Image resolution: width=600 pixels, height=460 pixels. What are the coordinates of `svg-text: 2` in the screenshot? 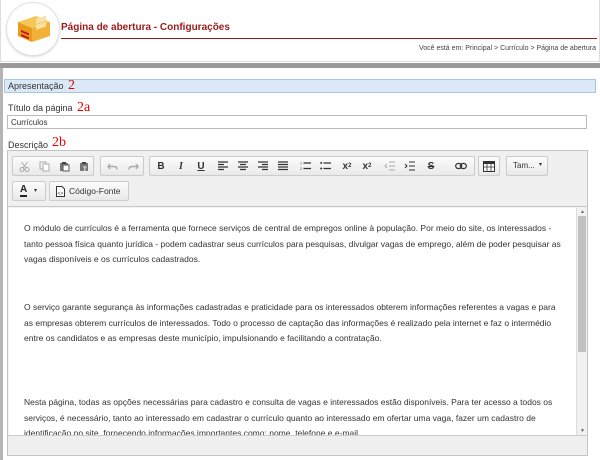 It's located at (301, 169).